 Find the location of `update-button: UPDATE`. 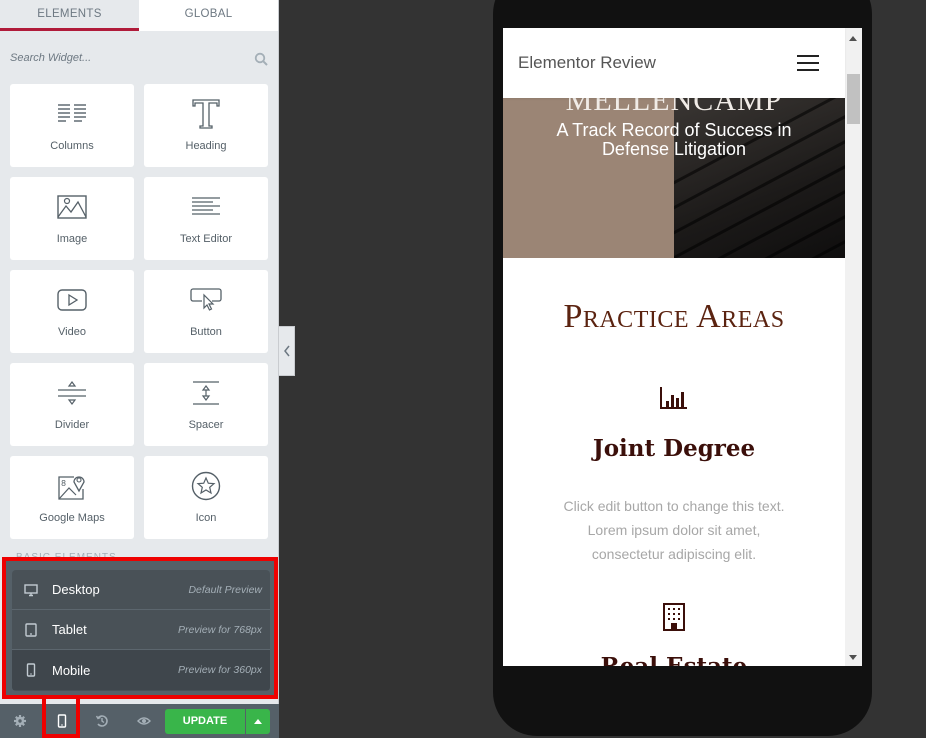

update-button: UPDATE is located at coordinates (205, 721).